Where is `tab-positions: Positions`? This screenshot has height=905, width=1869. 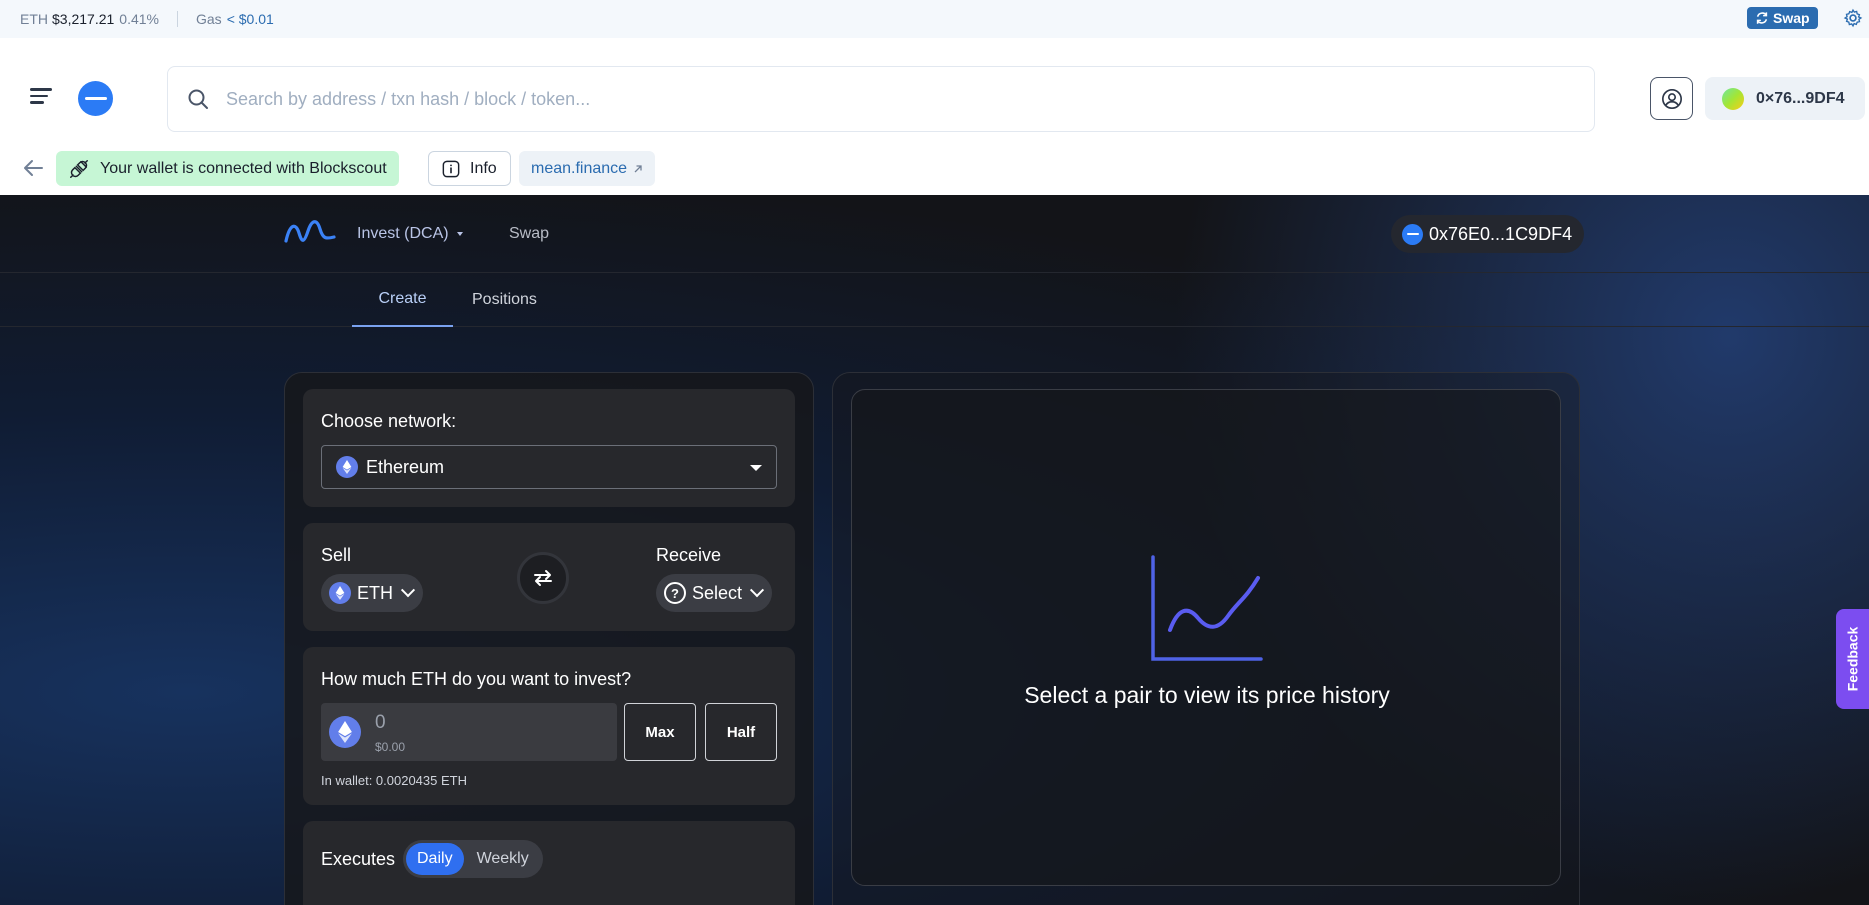 tab-positions: Positions is located at coordinates (504, 300).